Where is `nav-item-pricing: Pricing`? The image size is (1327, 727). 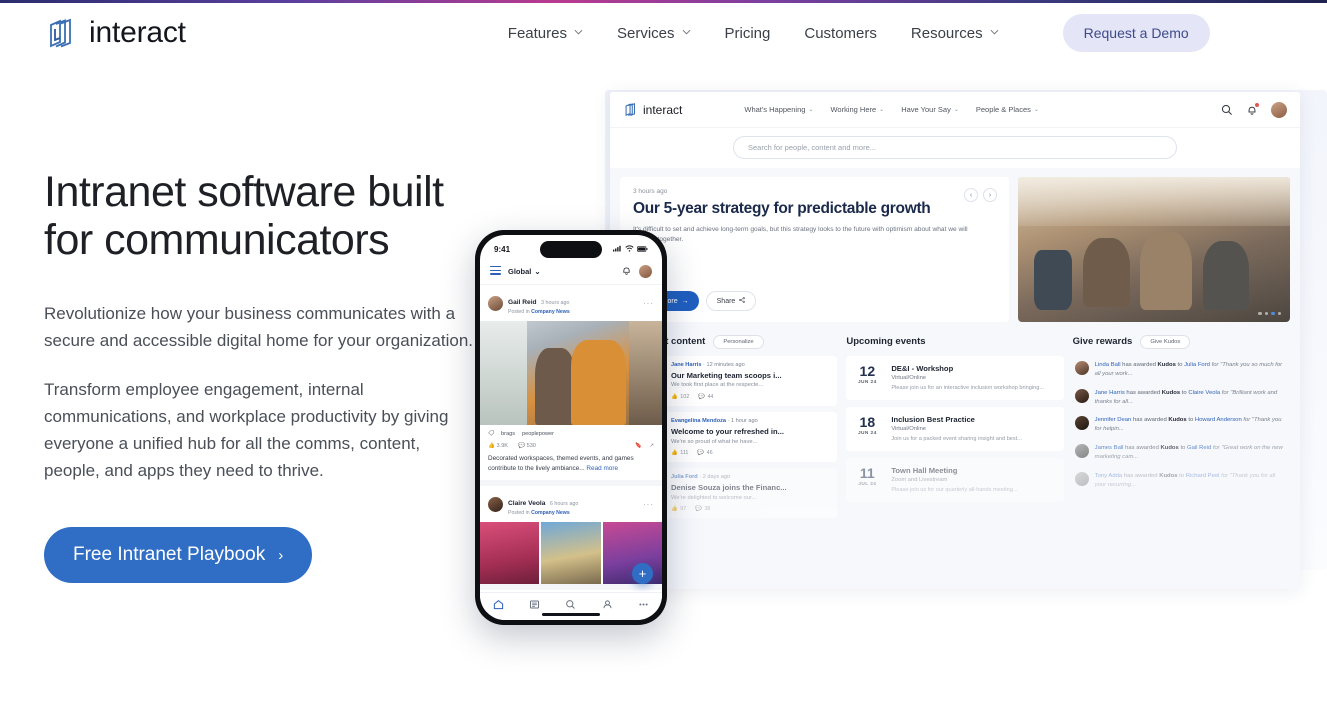 nav-item-pricing: Pricing is located at coordinates (748, 33).